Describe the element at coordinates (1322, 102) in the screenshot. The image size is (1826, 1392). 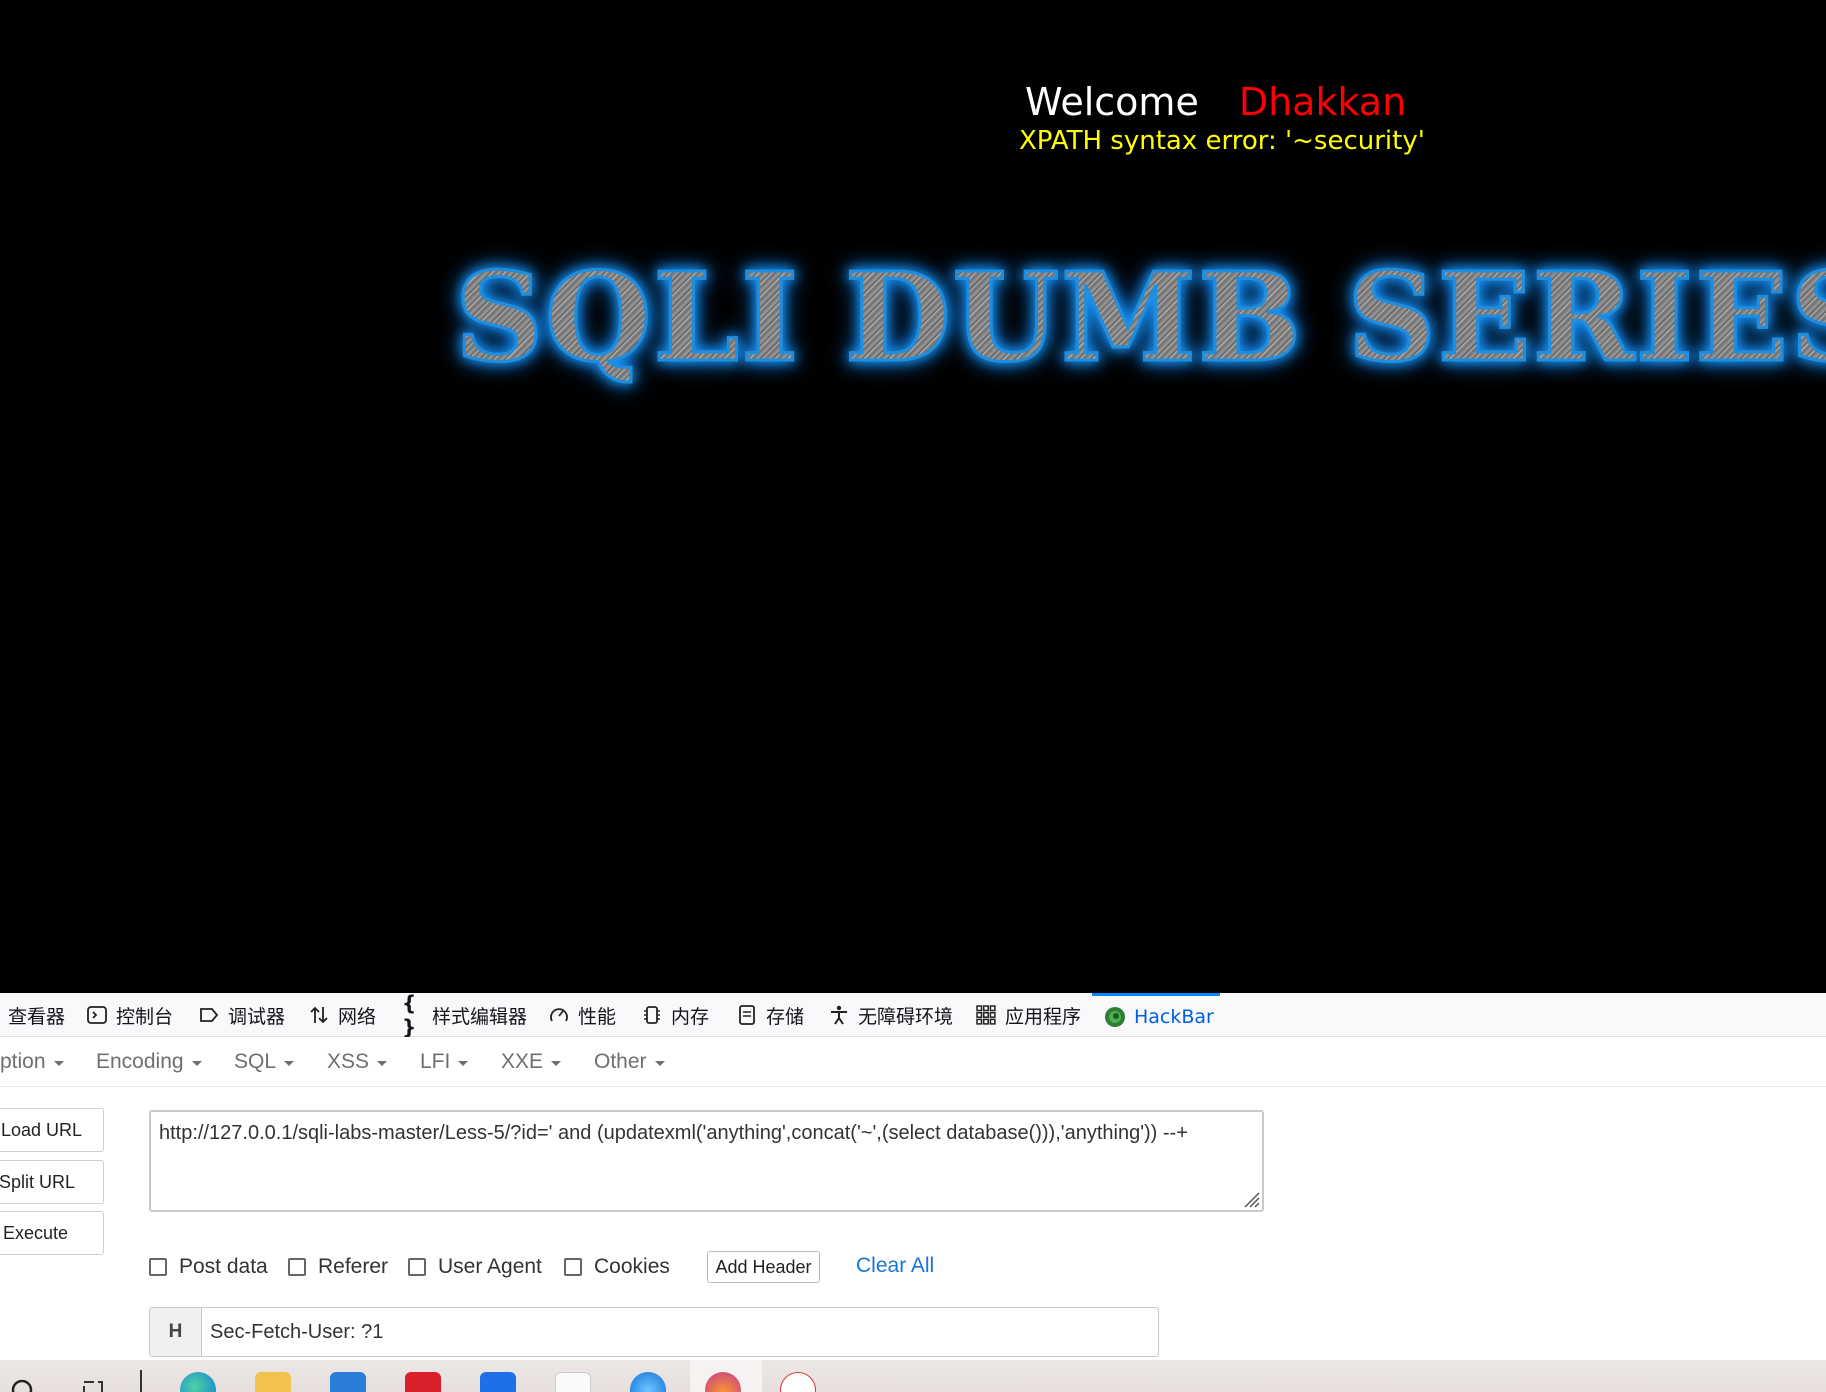
I see `welcome-name: Dhakkan` at that location.